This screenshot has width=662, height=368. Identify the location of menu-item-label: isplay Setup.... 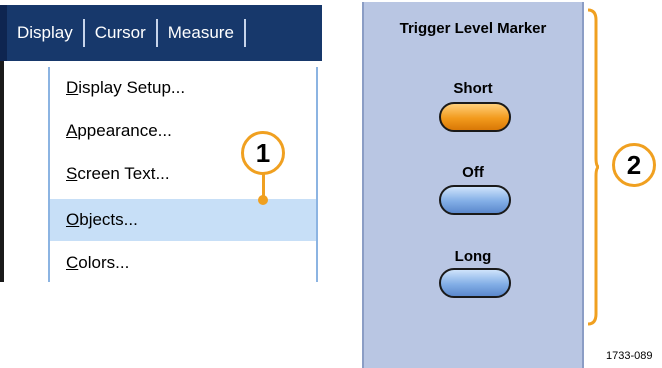
(132, 87).